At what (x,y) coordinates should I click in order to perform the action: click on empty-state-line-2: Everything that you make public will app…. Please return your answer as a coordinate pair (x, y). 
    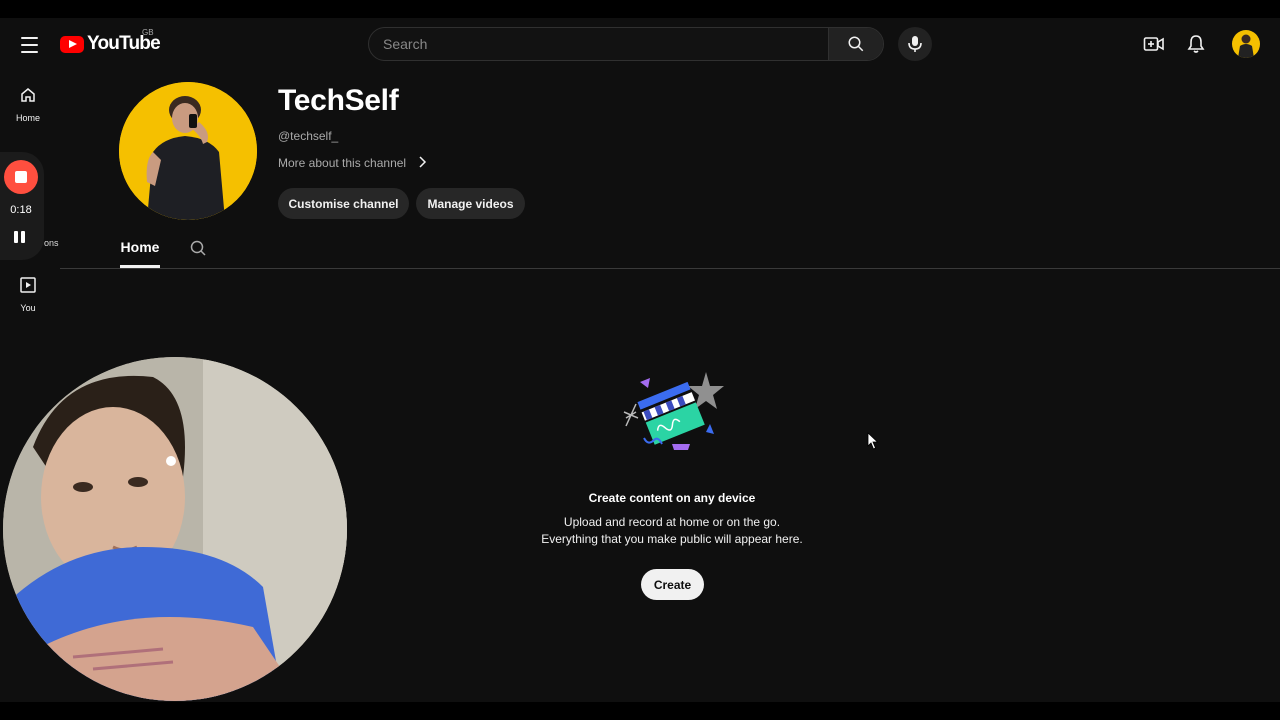
    Looking at the image, I should click on (672, 539).